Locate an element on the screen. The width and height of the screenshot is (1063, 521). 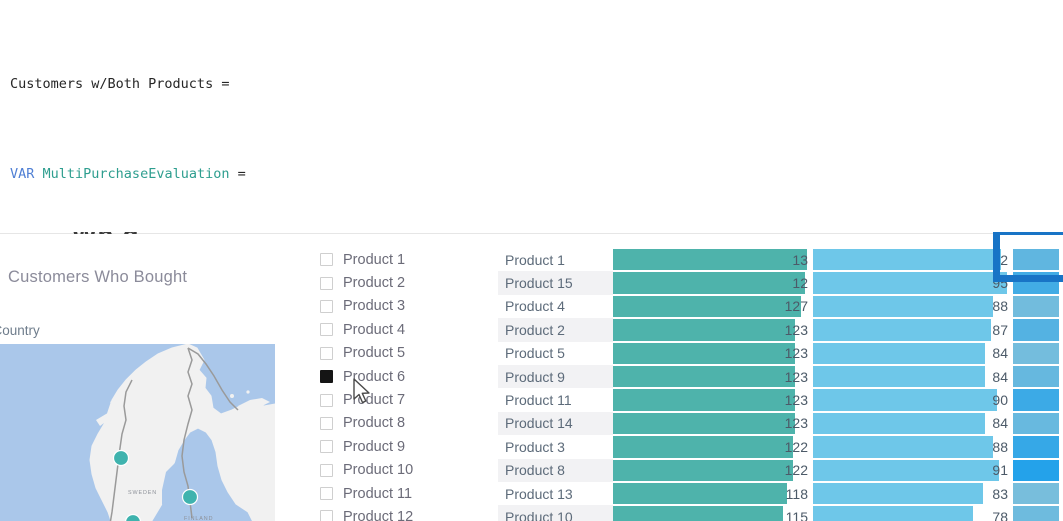
table-row: Product 8 122 91 is located at coordinates (780, 470).